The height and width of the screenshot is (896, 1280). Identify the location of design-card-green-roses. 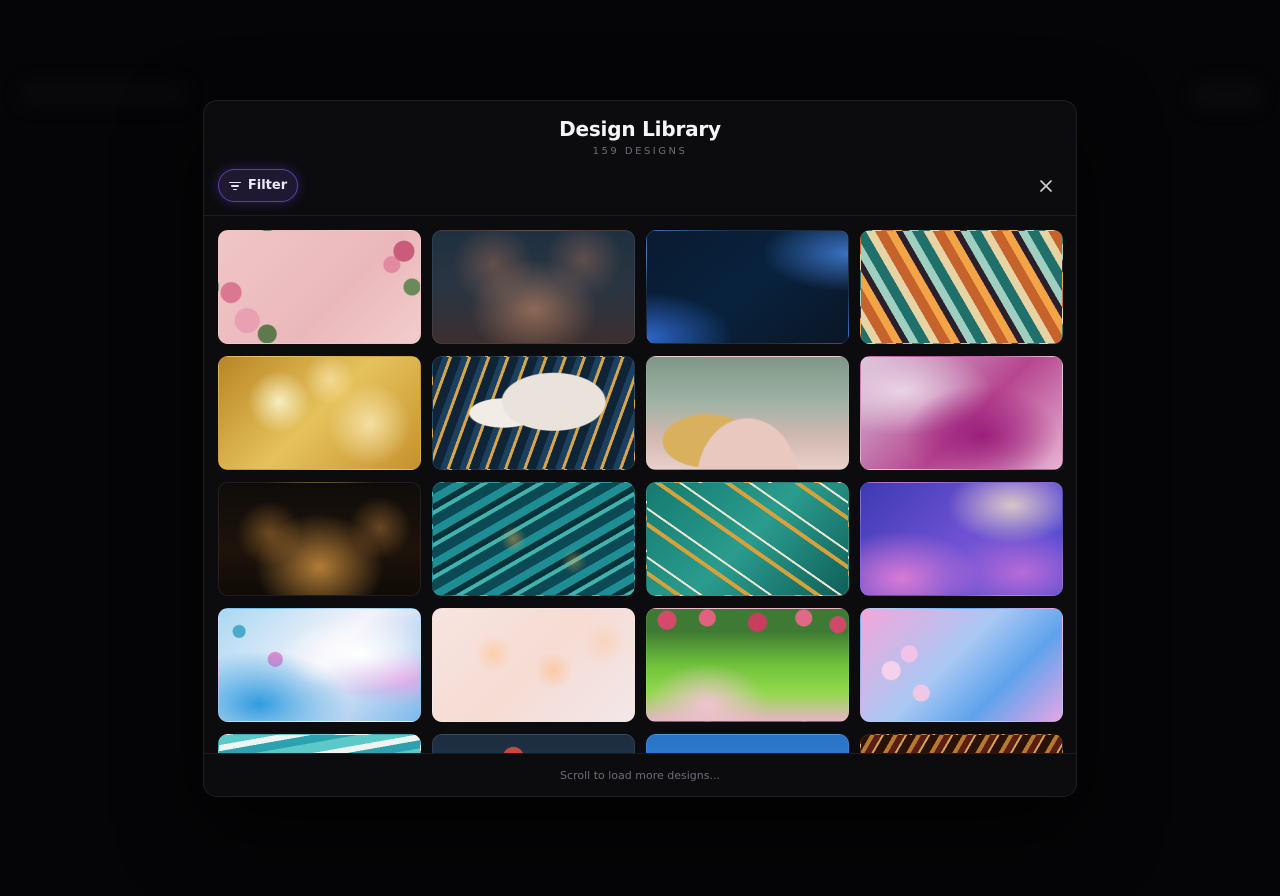
(747, 665).